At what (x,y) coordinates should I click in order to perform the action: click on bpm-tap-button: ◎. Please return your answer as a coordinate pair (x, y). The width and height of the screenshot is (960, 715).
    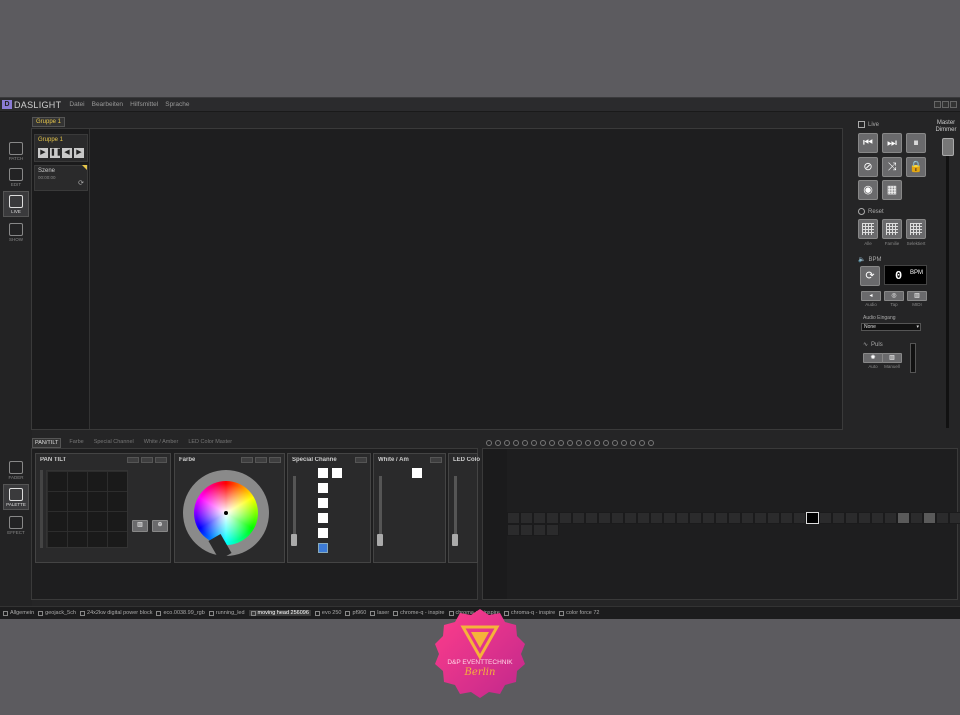
    Looking at the image, I should click on (894, 296).